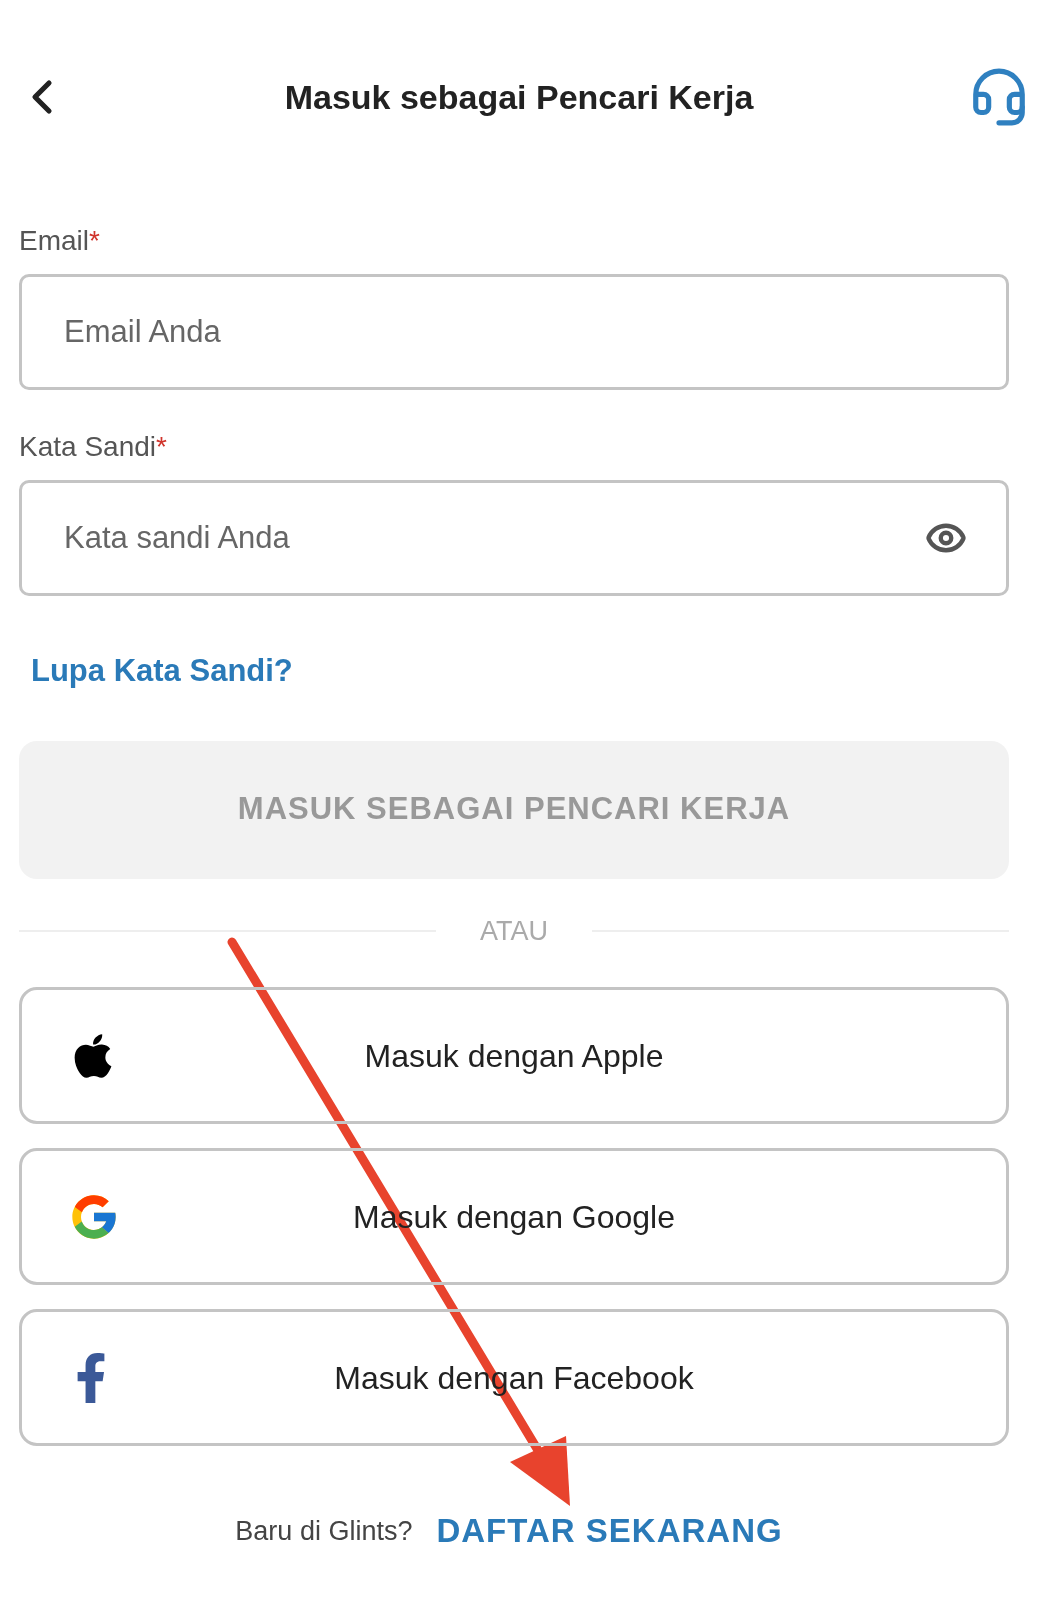 The image size is (1044, 1623). I want to click on divider-label: ATAU, so click(514, 931).